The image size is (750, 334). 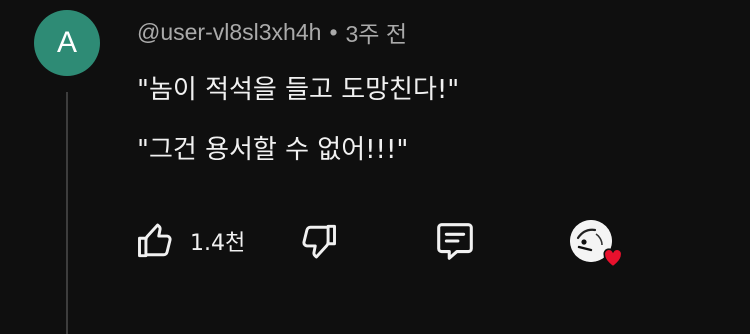 What do you see at coordinates (229, 32) in the screenshot?
I see `username: @user-vl8sl3xh4h` at bounding box center [229, 32].